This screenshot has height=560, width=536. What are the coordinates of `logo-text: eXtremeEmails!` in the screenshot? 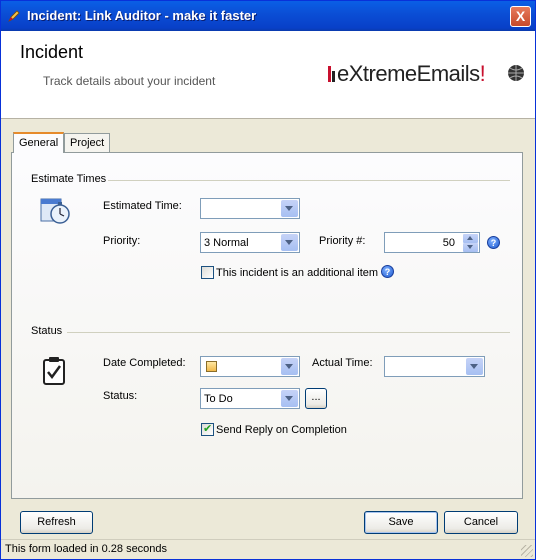 It's located at (411, 74).